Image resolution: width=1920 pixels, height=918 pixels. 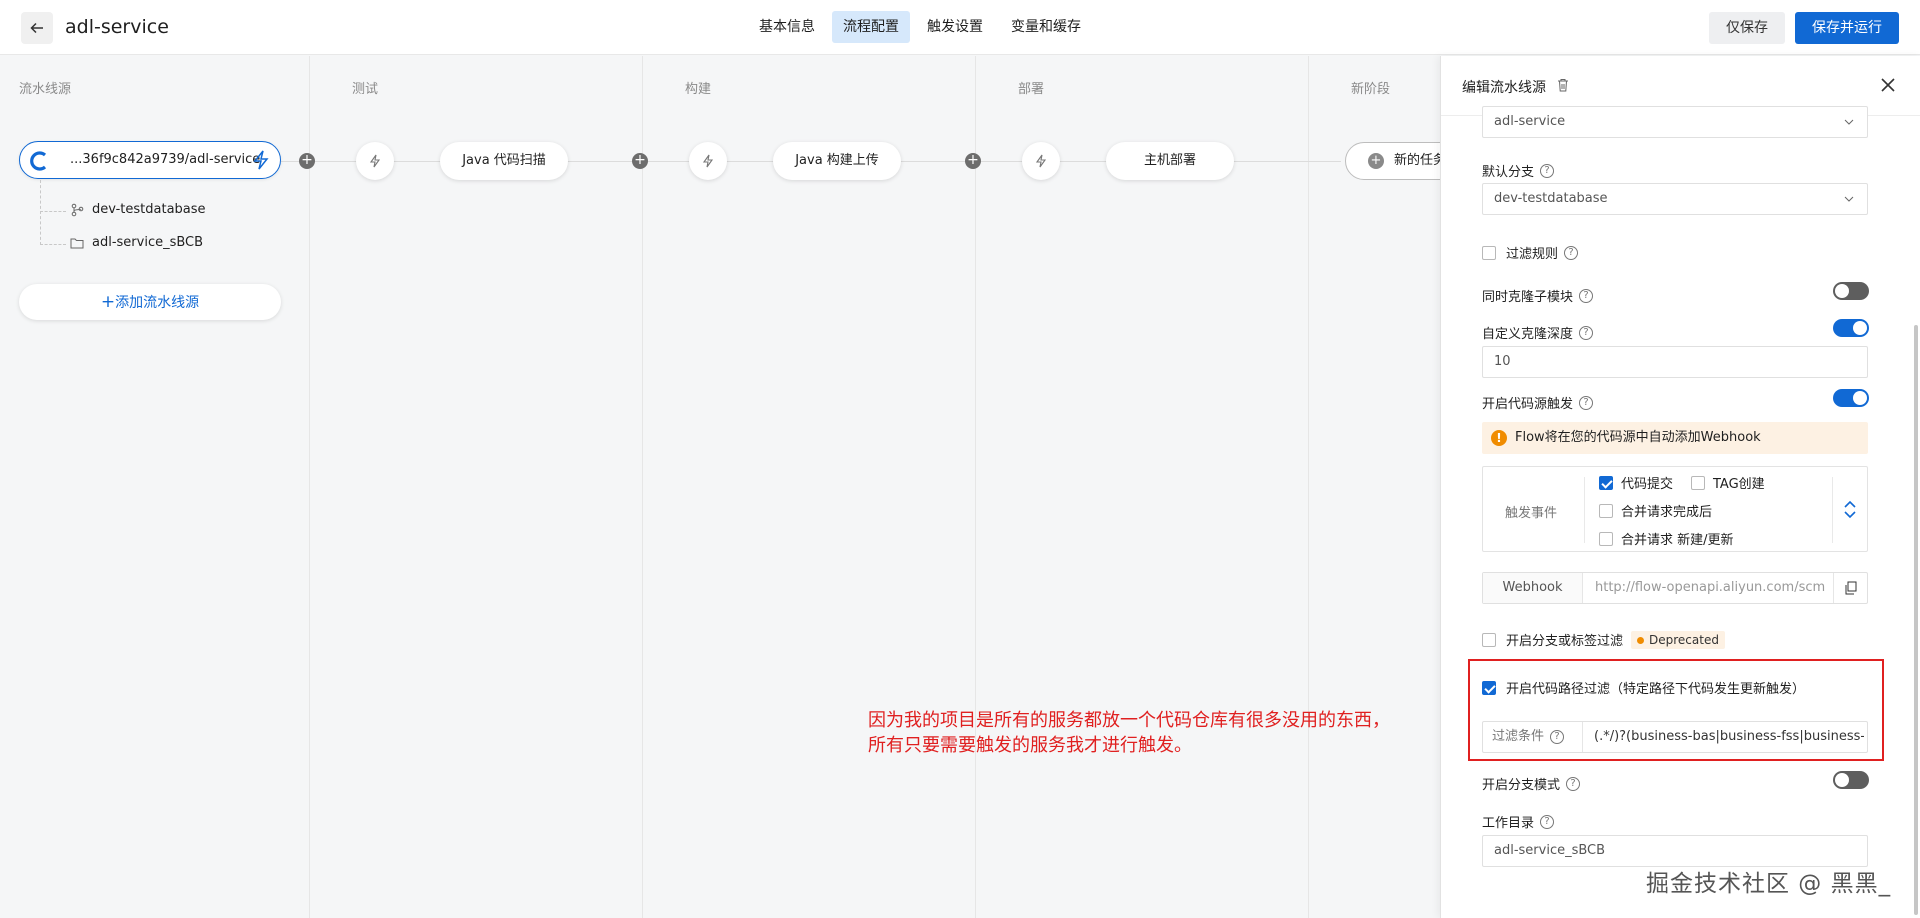 What do you see at coordinates (1420, 160) in the screenshot?
I see `new-task-label: 新的任务` at bounding box center [1420, 160].